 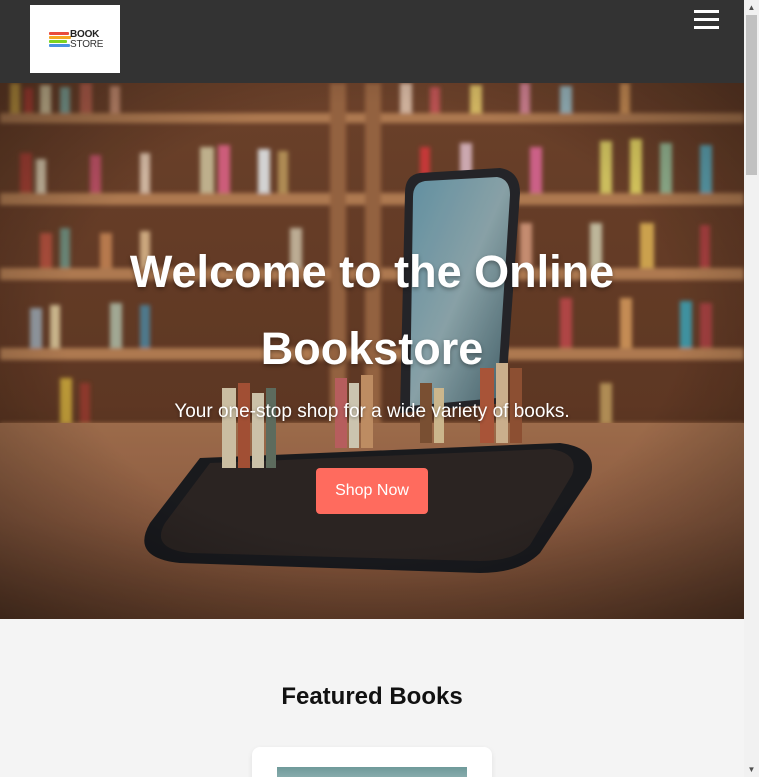 I want to click on logo-text: BOOK STORE, so click(x=86, y=40).